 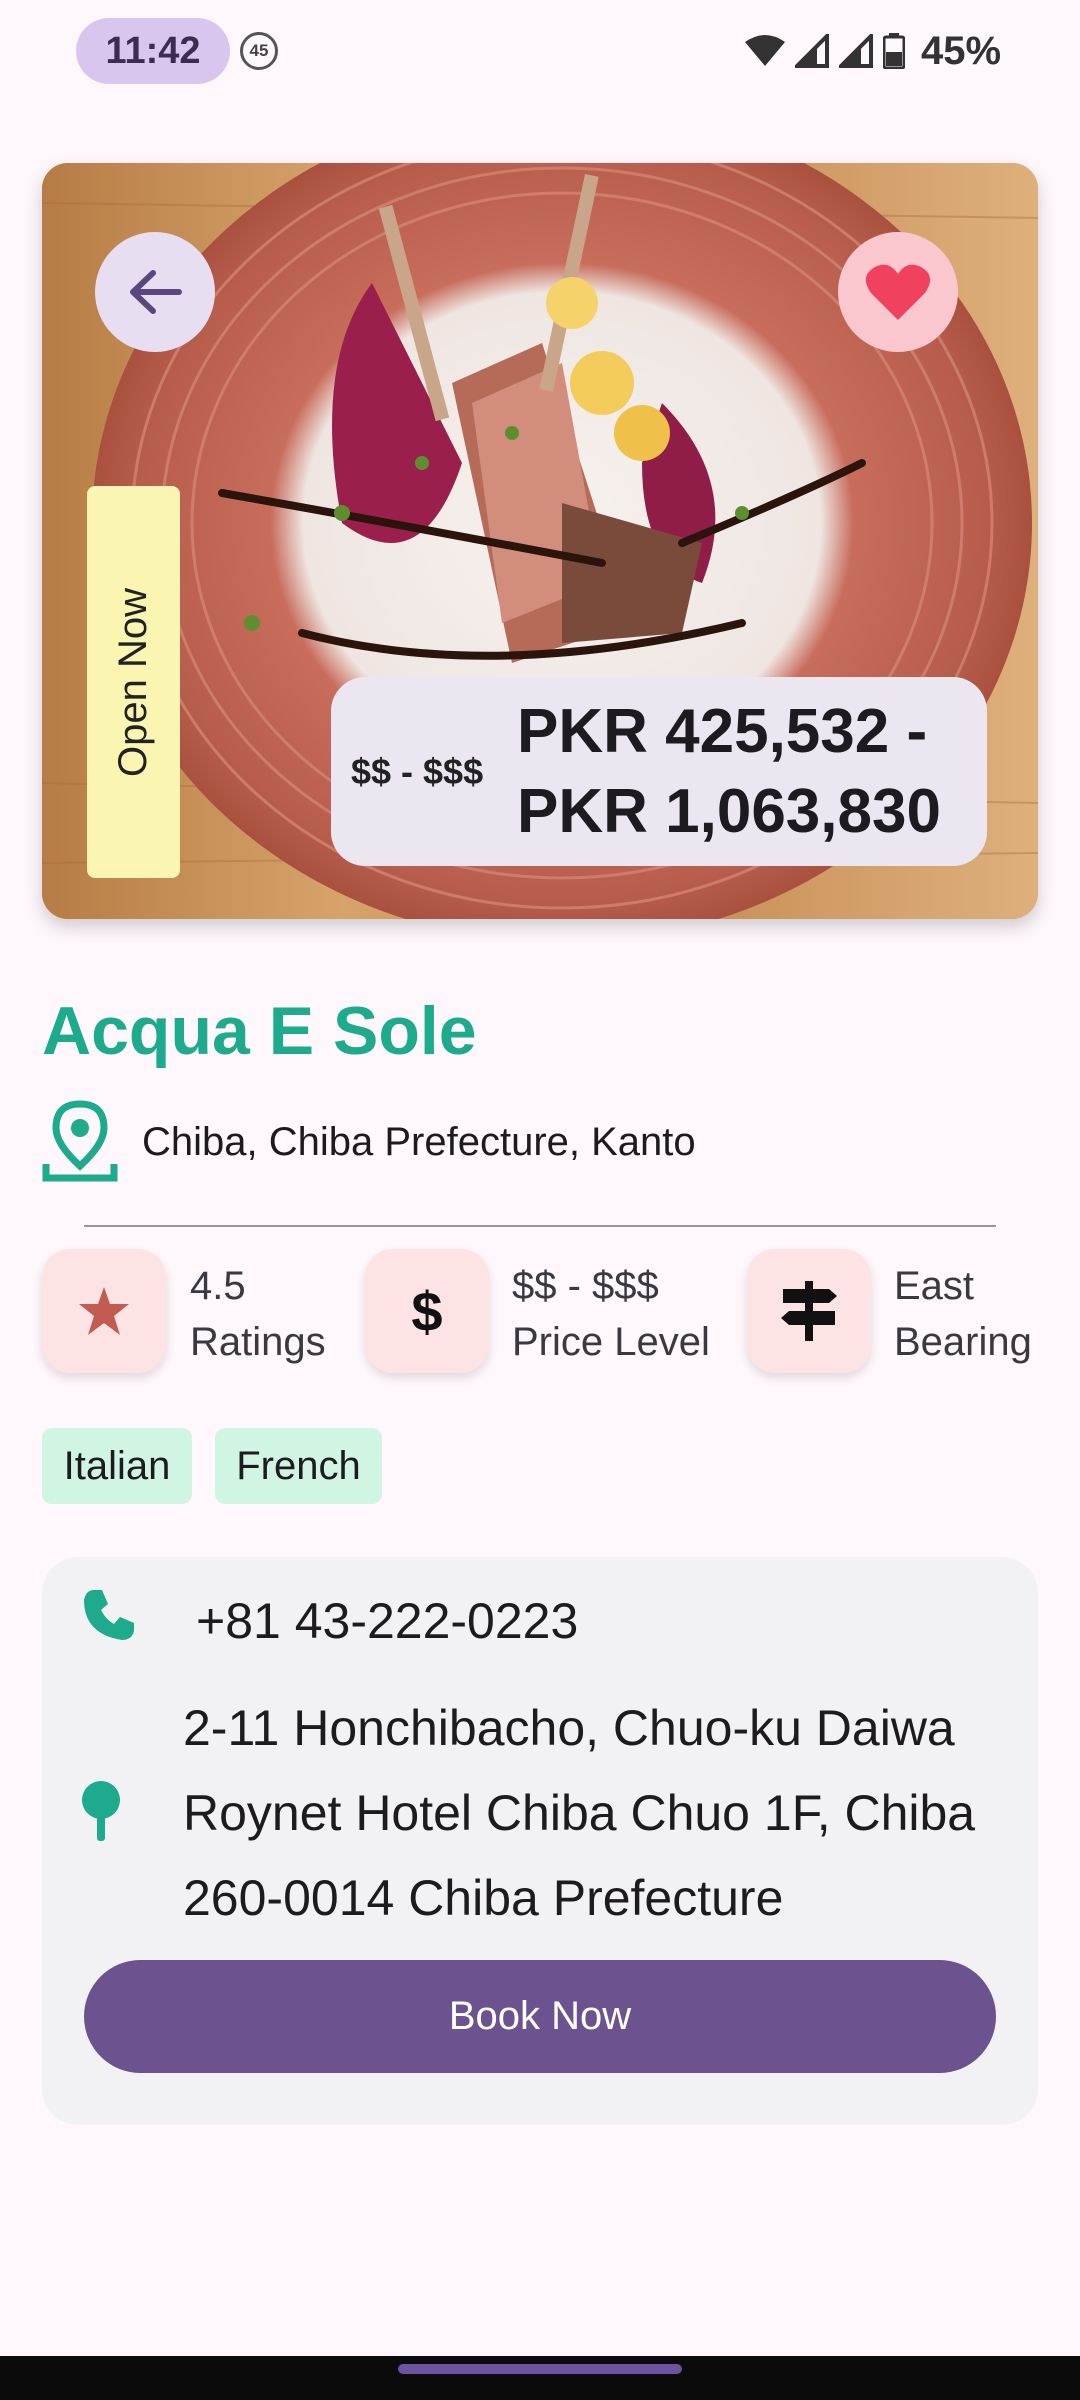 I want to click on price-range-line2: PKR 1,063,830, so click(x=729, y=811).